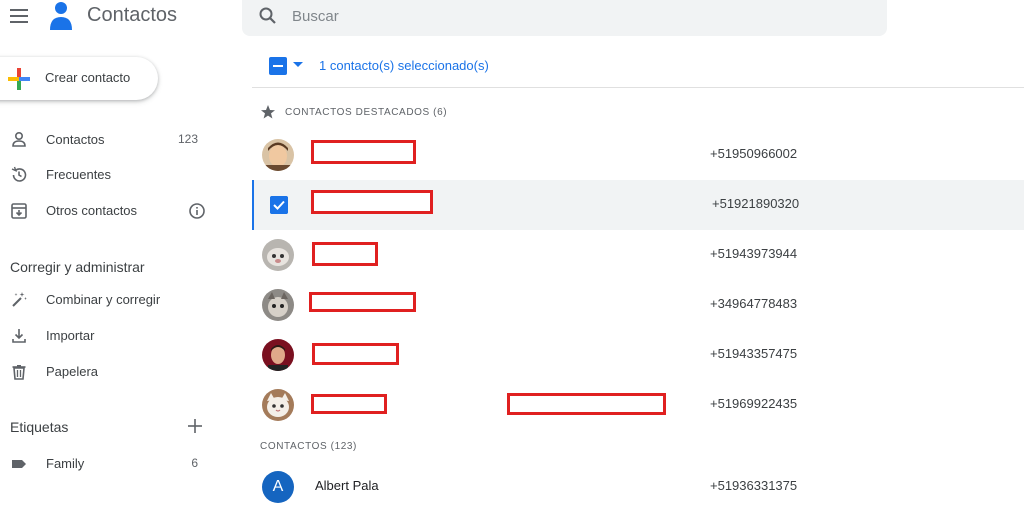 This screenshot has width=1024, height=523. Describe the element at coordinates (77, 267) in the screenshot. I see `manage-section-title: Corregir y administrar` at that location.